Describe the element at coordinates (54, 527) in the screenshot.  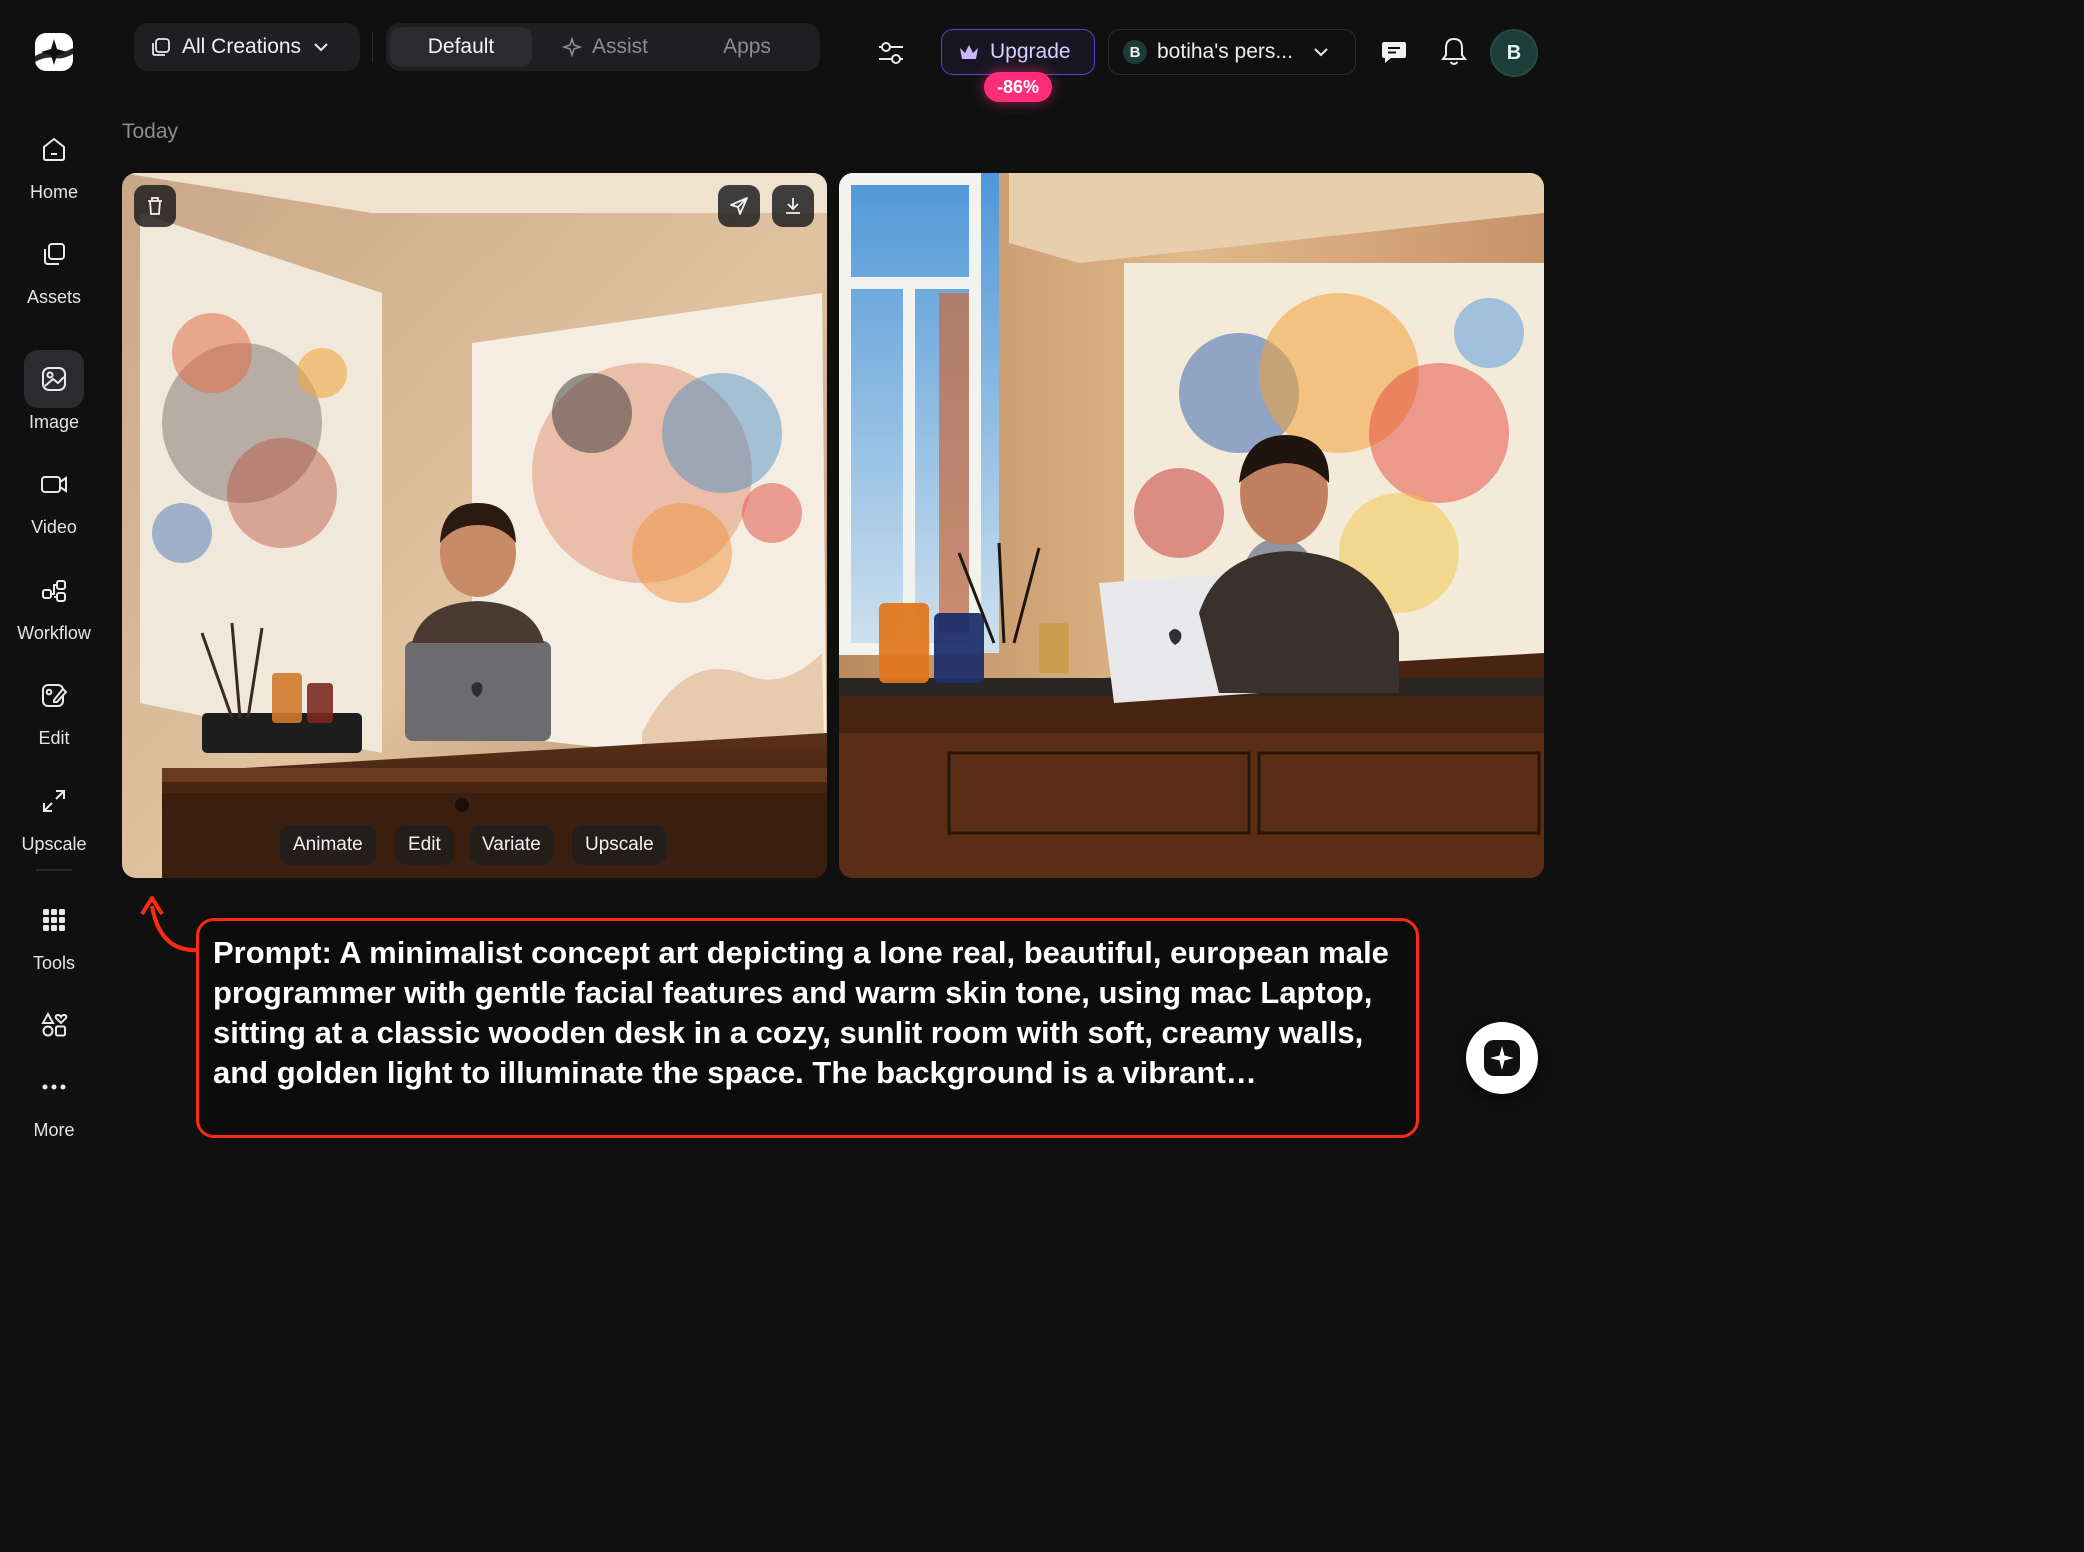
I see `sidebar-label-video: Video` at that location.